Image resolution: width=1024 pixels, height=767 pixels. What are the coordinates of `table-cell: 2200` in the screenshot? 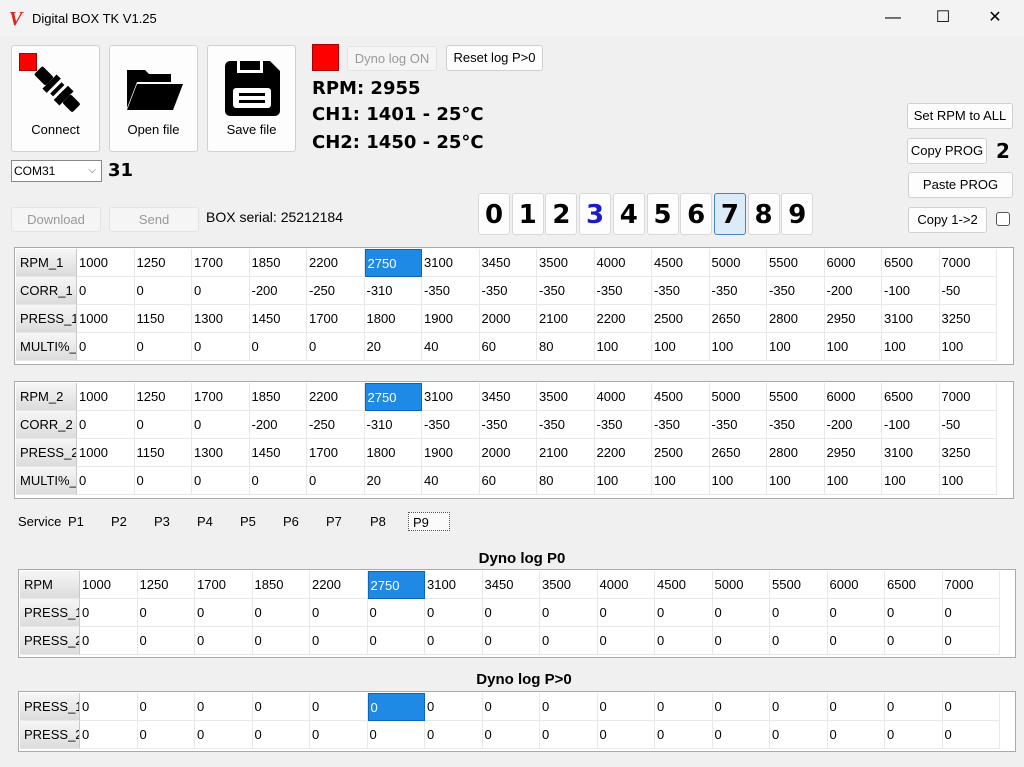 It's located at (336, 397).